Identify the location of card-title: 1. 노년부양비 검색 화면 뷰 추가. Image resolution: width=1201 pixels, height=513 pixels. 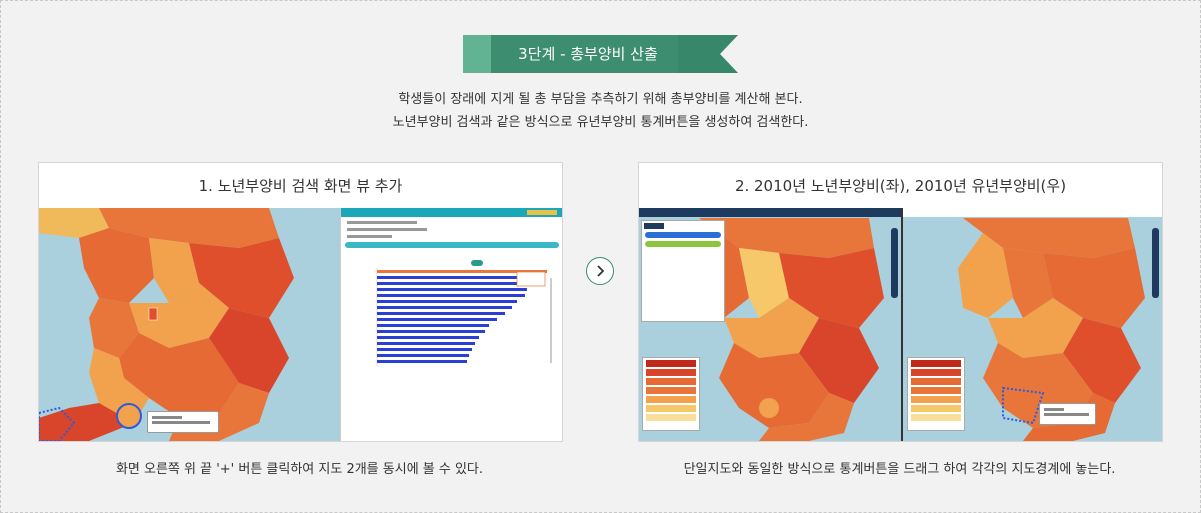
(300, 186).